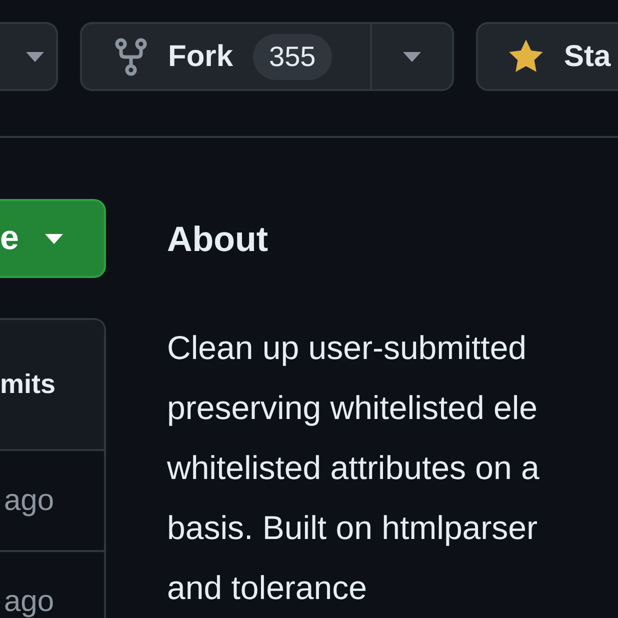  I want to click on description-line: basis. Built on htmlparser, so click(352, 528).